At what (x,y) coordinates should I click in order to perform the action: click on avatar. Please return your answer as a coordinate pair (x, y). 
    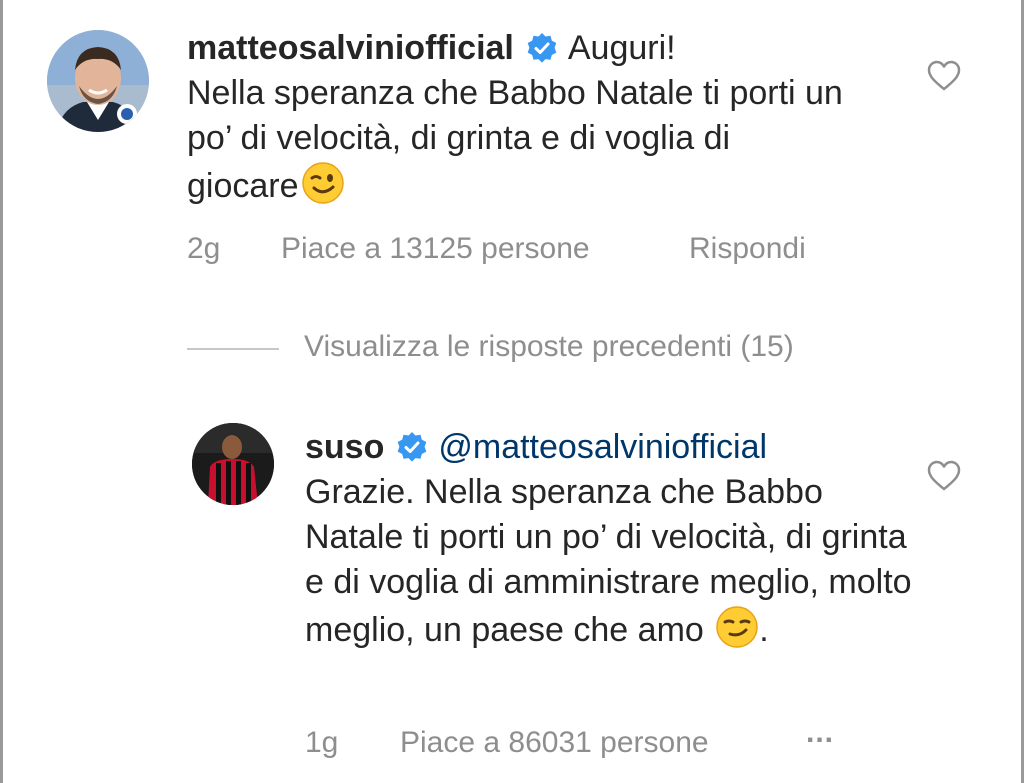
    Looking at the image, I should click on (98, 81).